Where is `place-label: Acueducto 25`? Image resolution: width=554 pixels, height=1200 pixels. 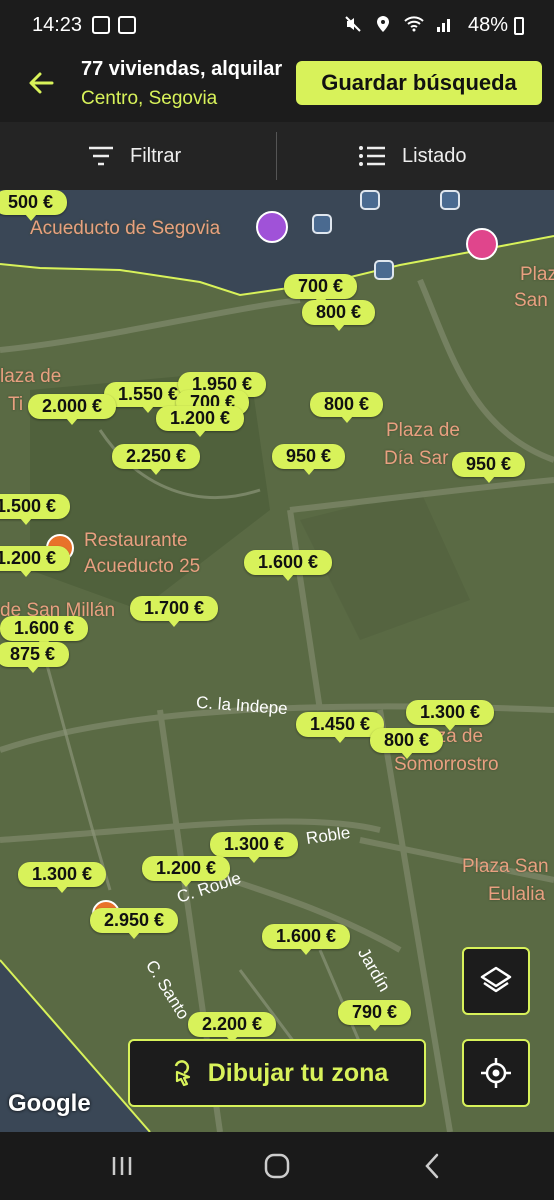 place-label: Acueducto 25 is located at coordinates (142, 566).